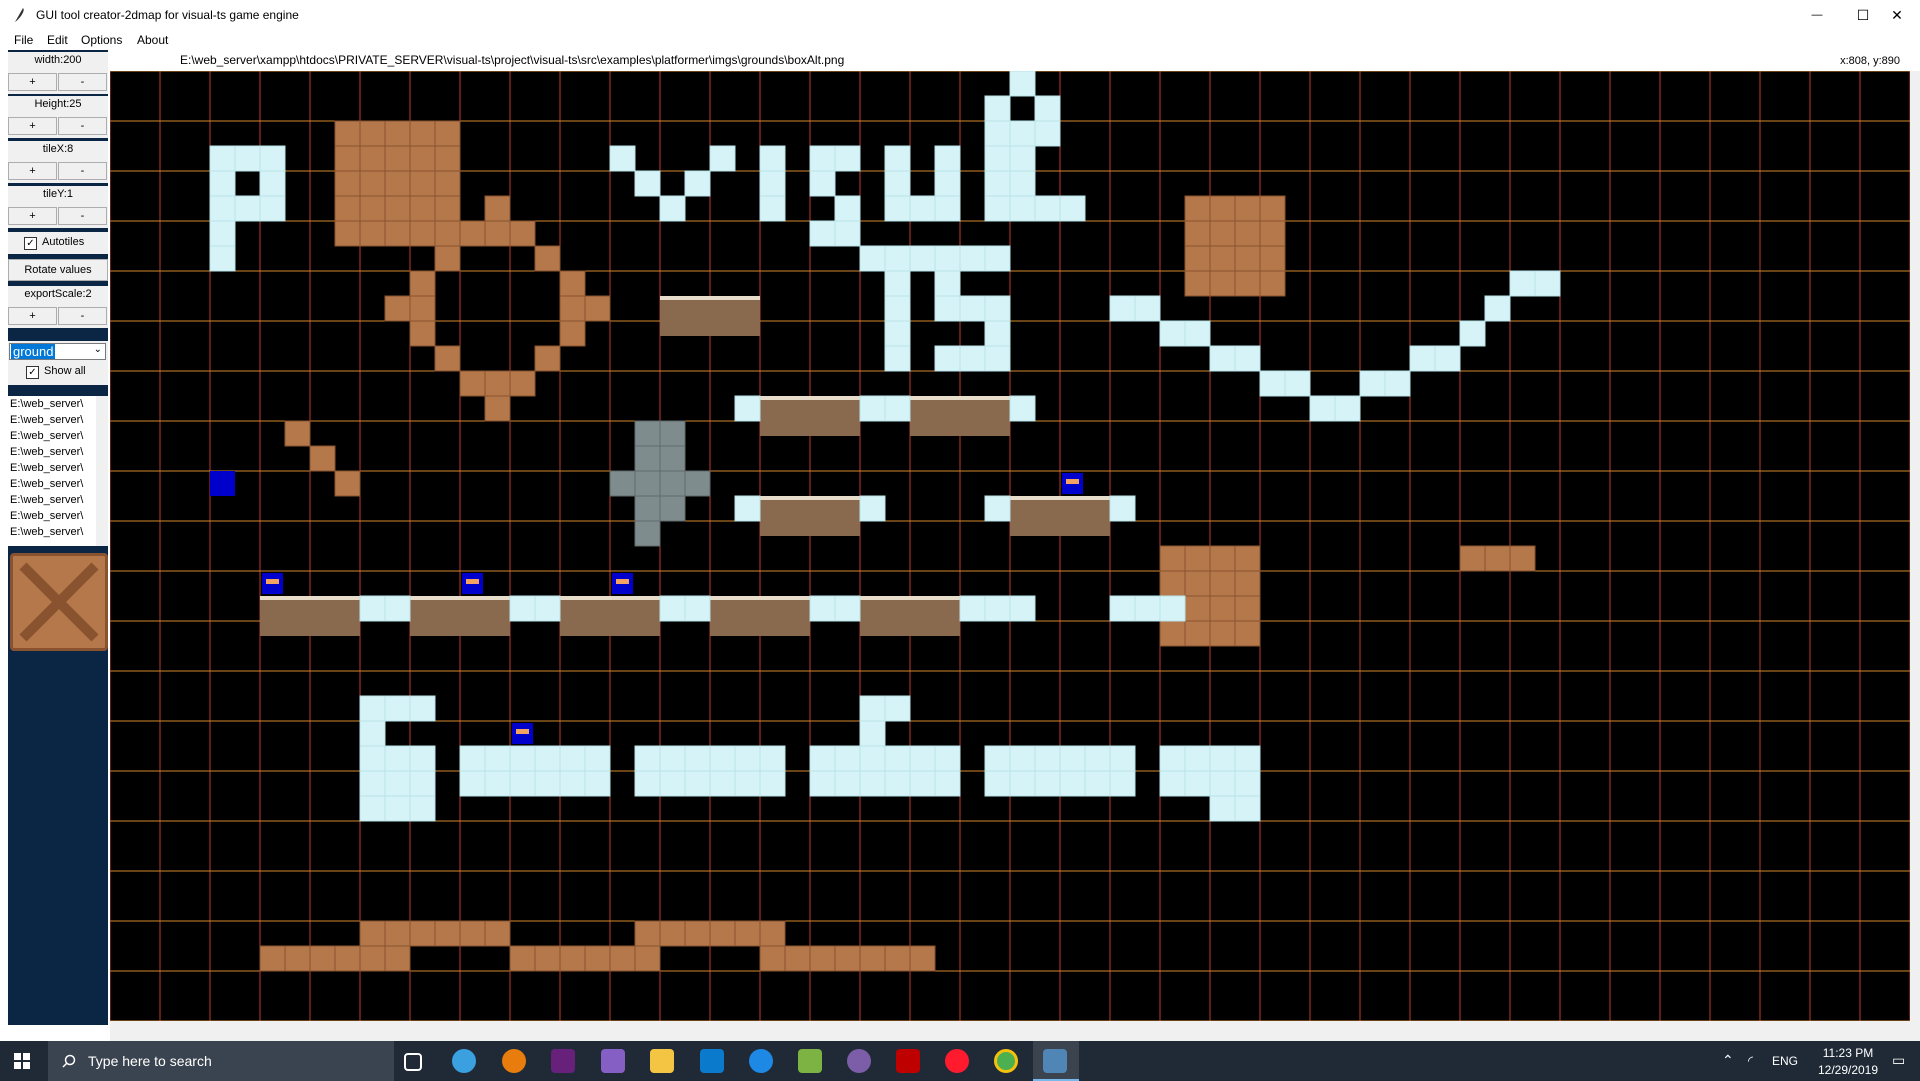 The height and width of the screenshot is (1081, 1920). What do you see at coordinates (63, 242) in the screenshot?
I see `autotiles-label: Autotiles` at bounding box center [63, 242].